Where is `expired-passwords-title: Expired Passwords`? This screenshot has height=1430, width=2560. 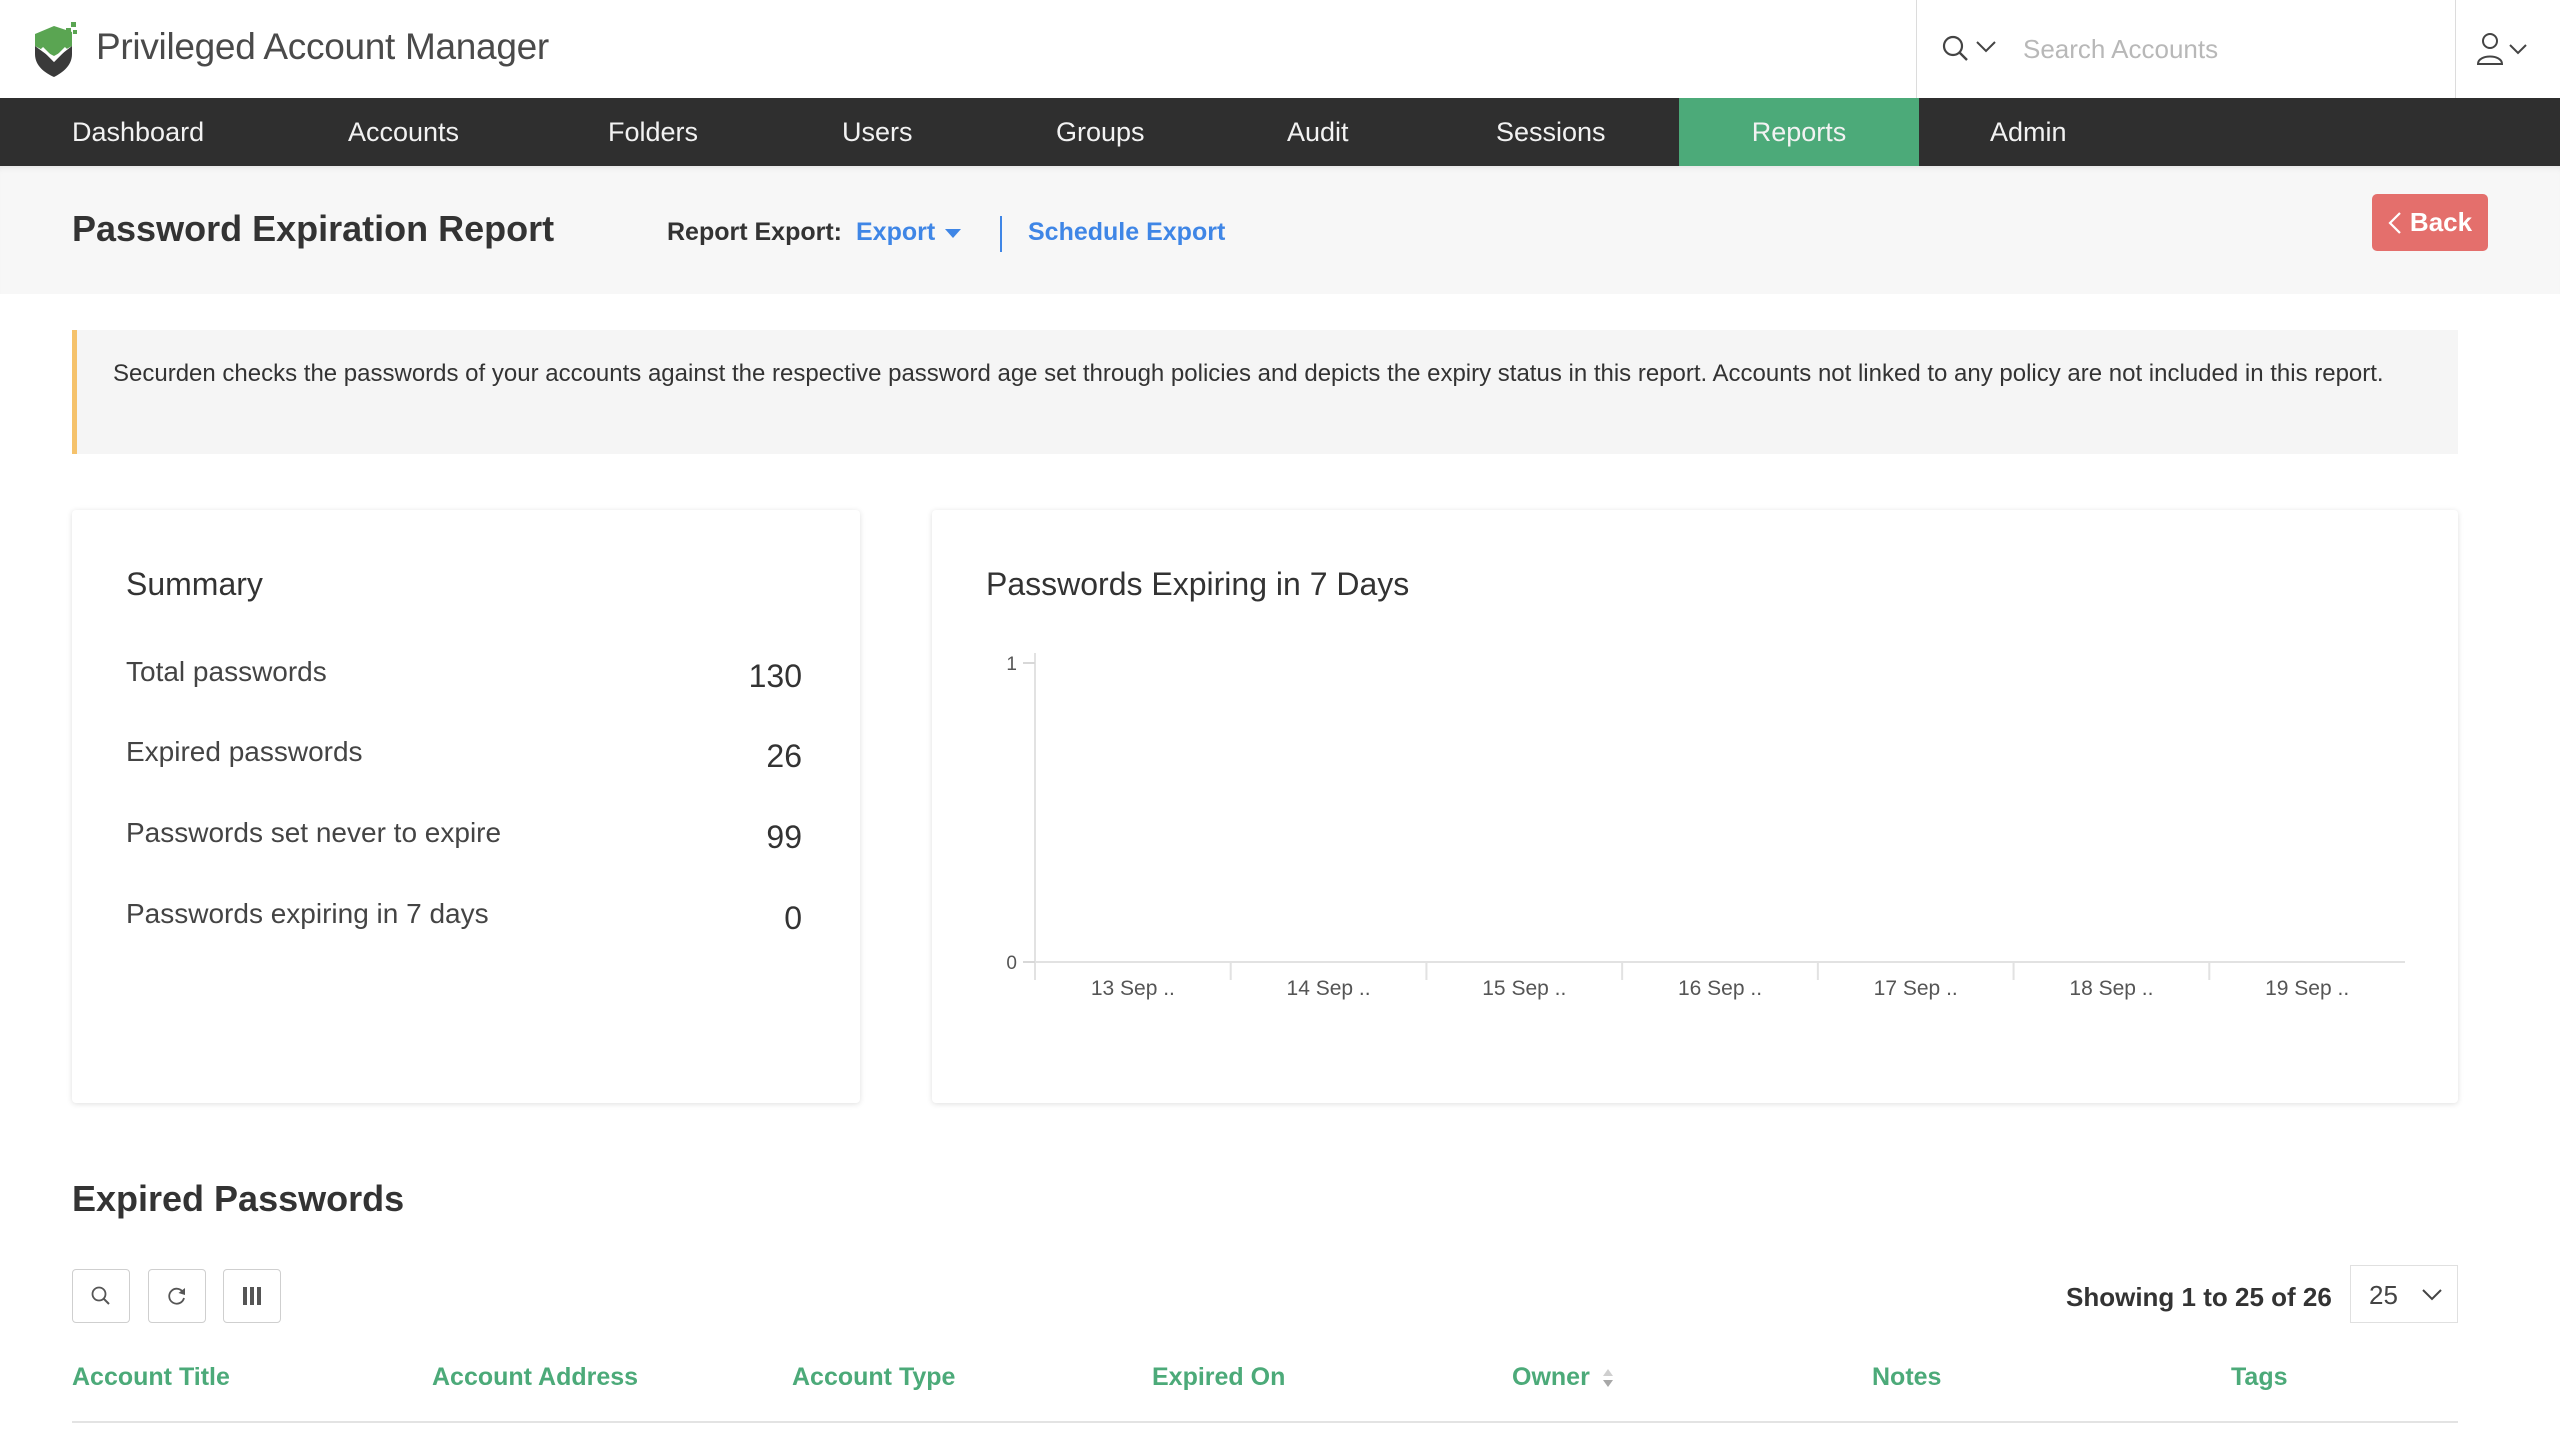 expired-passwords-title: Expired Passwords is located at coordinates (238, 1198).